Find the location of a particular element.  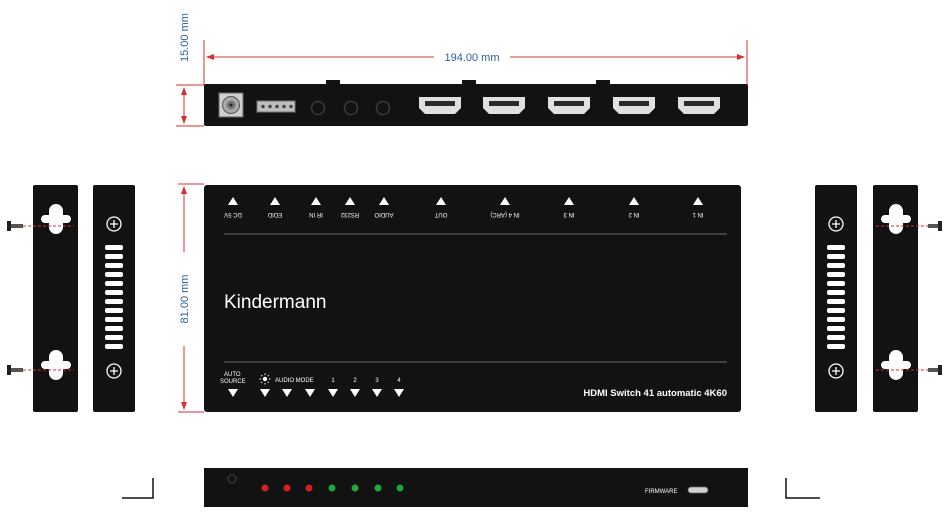

rear-view is located at coordinates (476, 103).